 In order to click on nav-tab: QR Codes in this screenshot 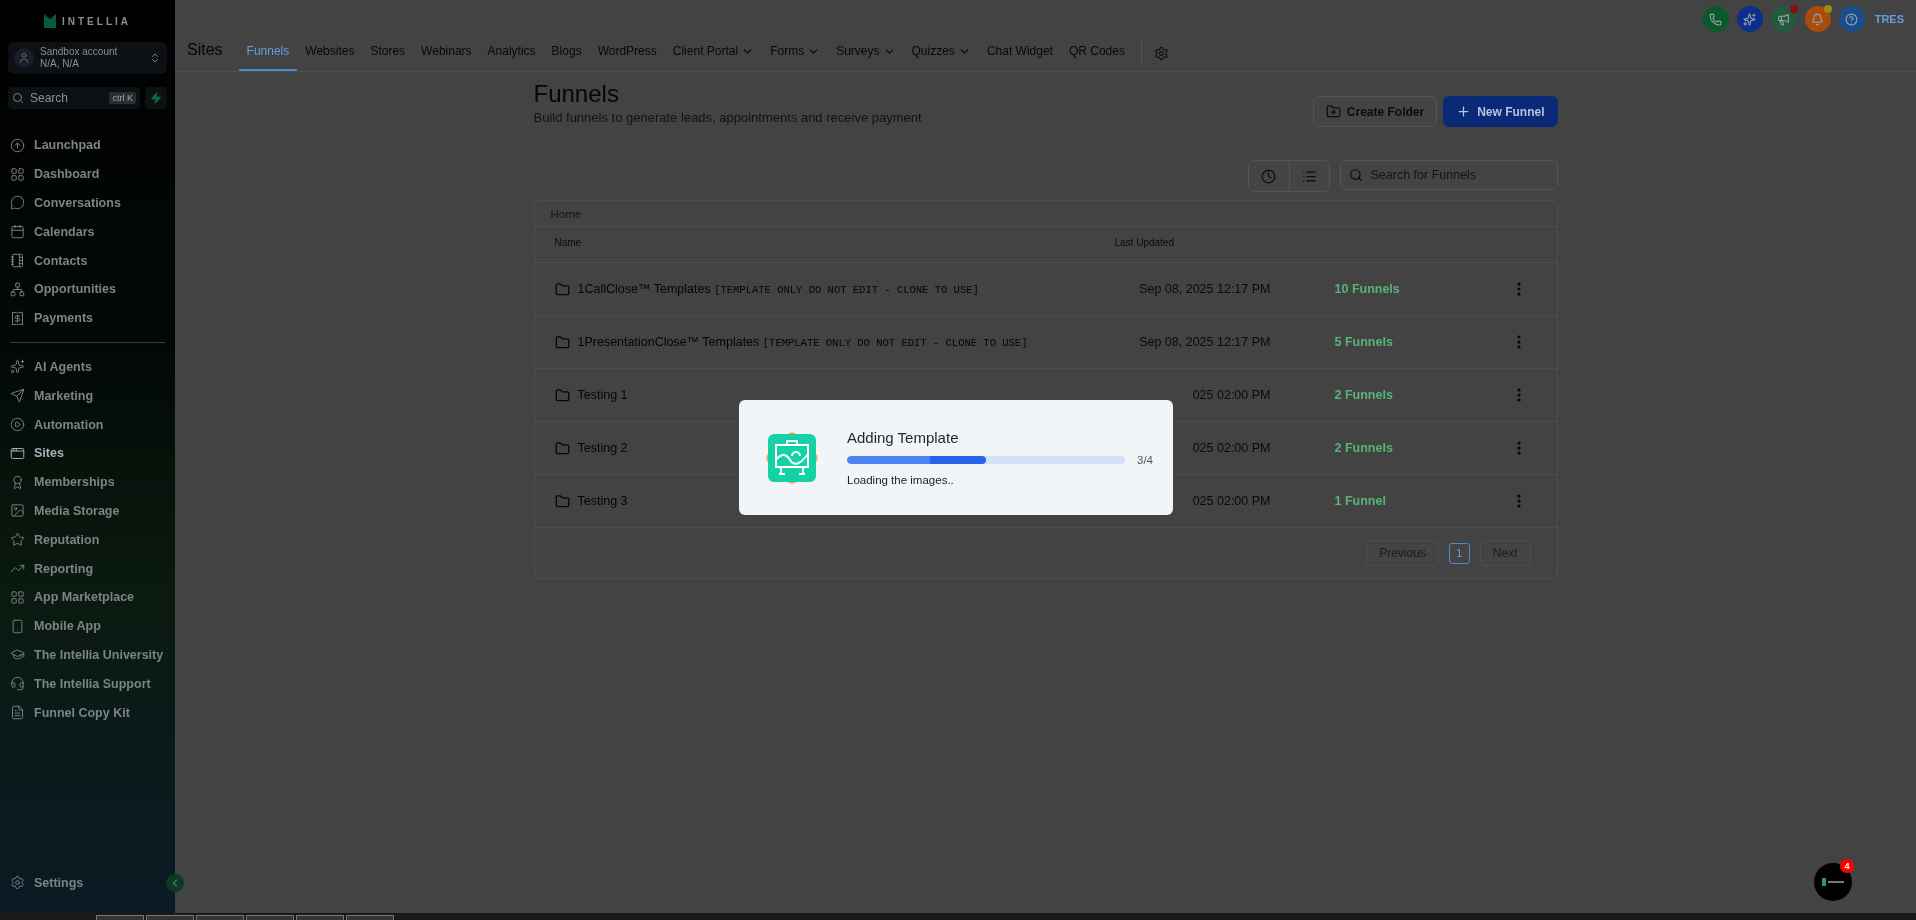, I will do `click(1096, 57)`.